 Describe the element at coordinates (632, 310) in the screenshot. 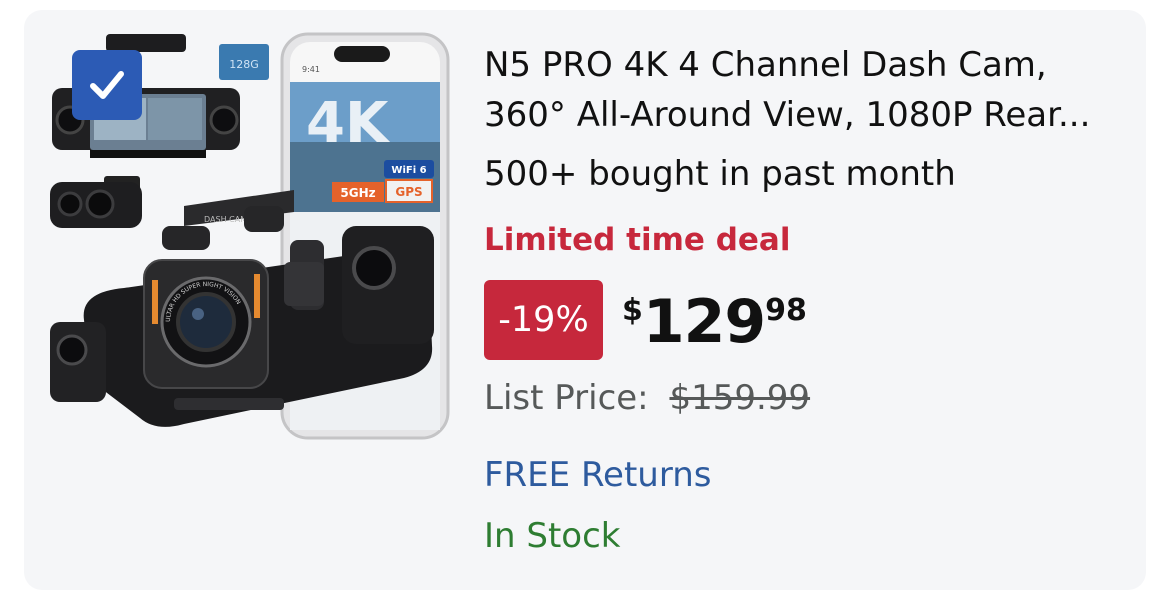

I see `price-symbol: $` at that location.